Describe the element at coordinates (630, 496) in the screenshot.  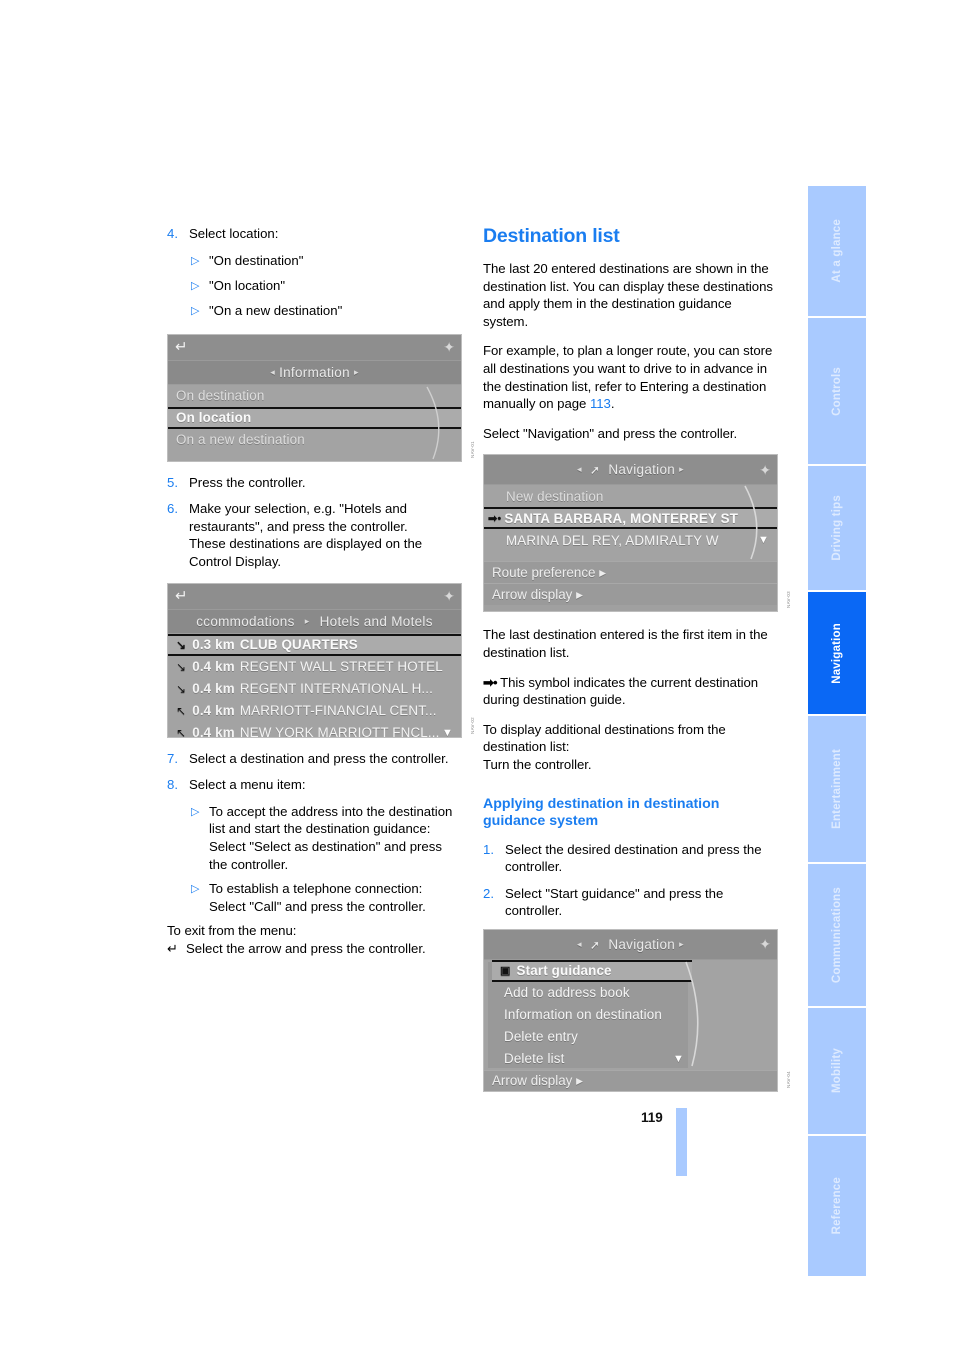
I see `list-item: New destination` at that location.